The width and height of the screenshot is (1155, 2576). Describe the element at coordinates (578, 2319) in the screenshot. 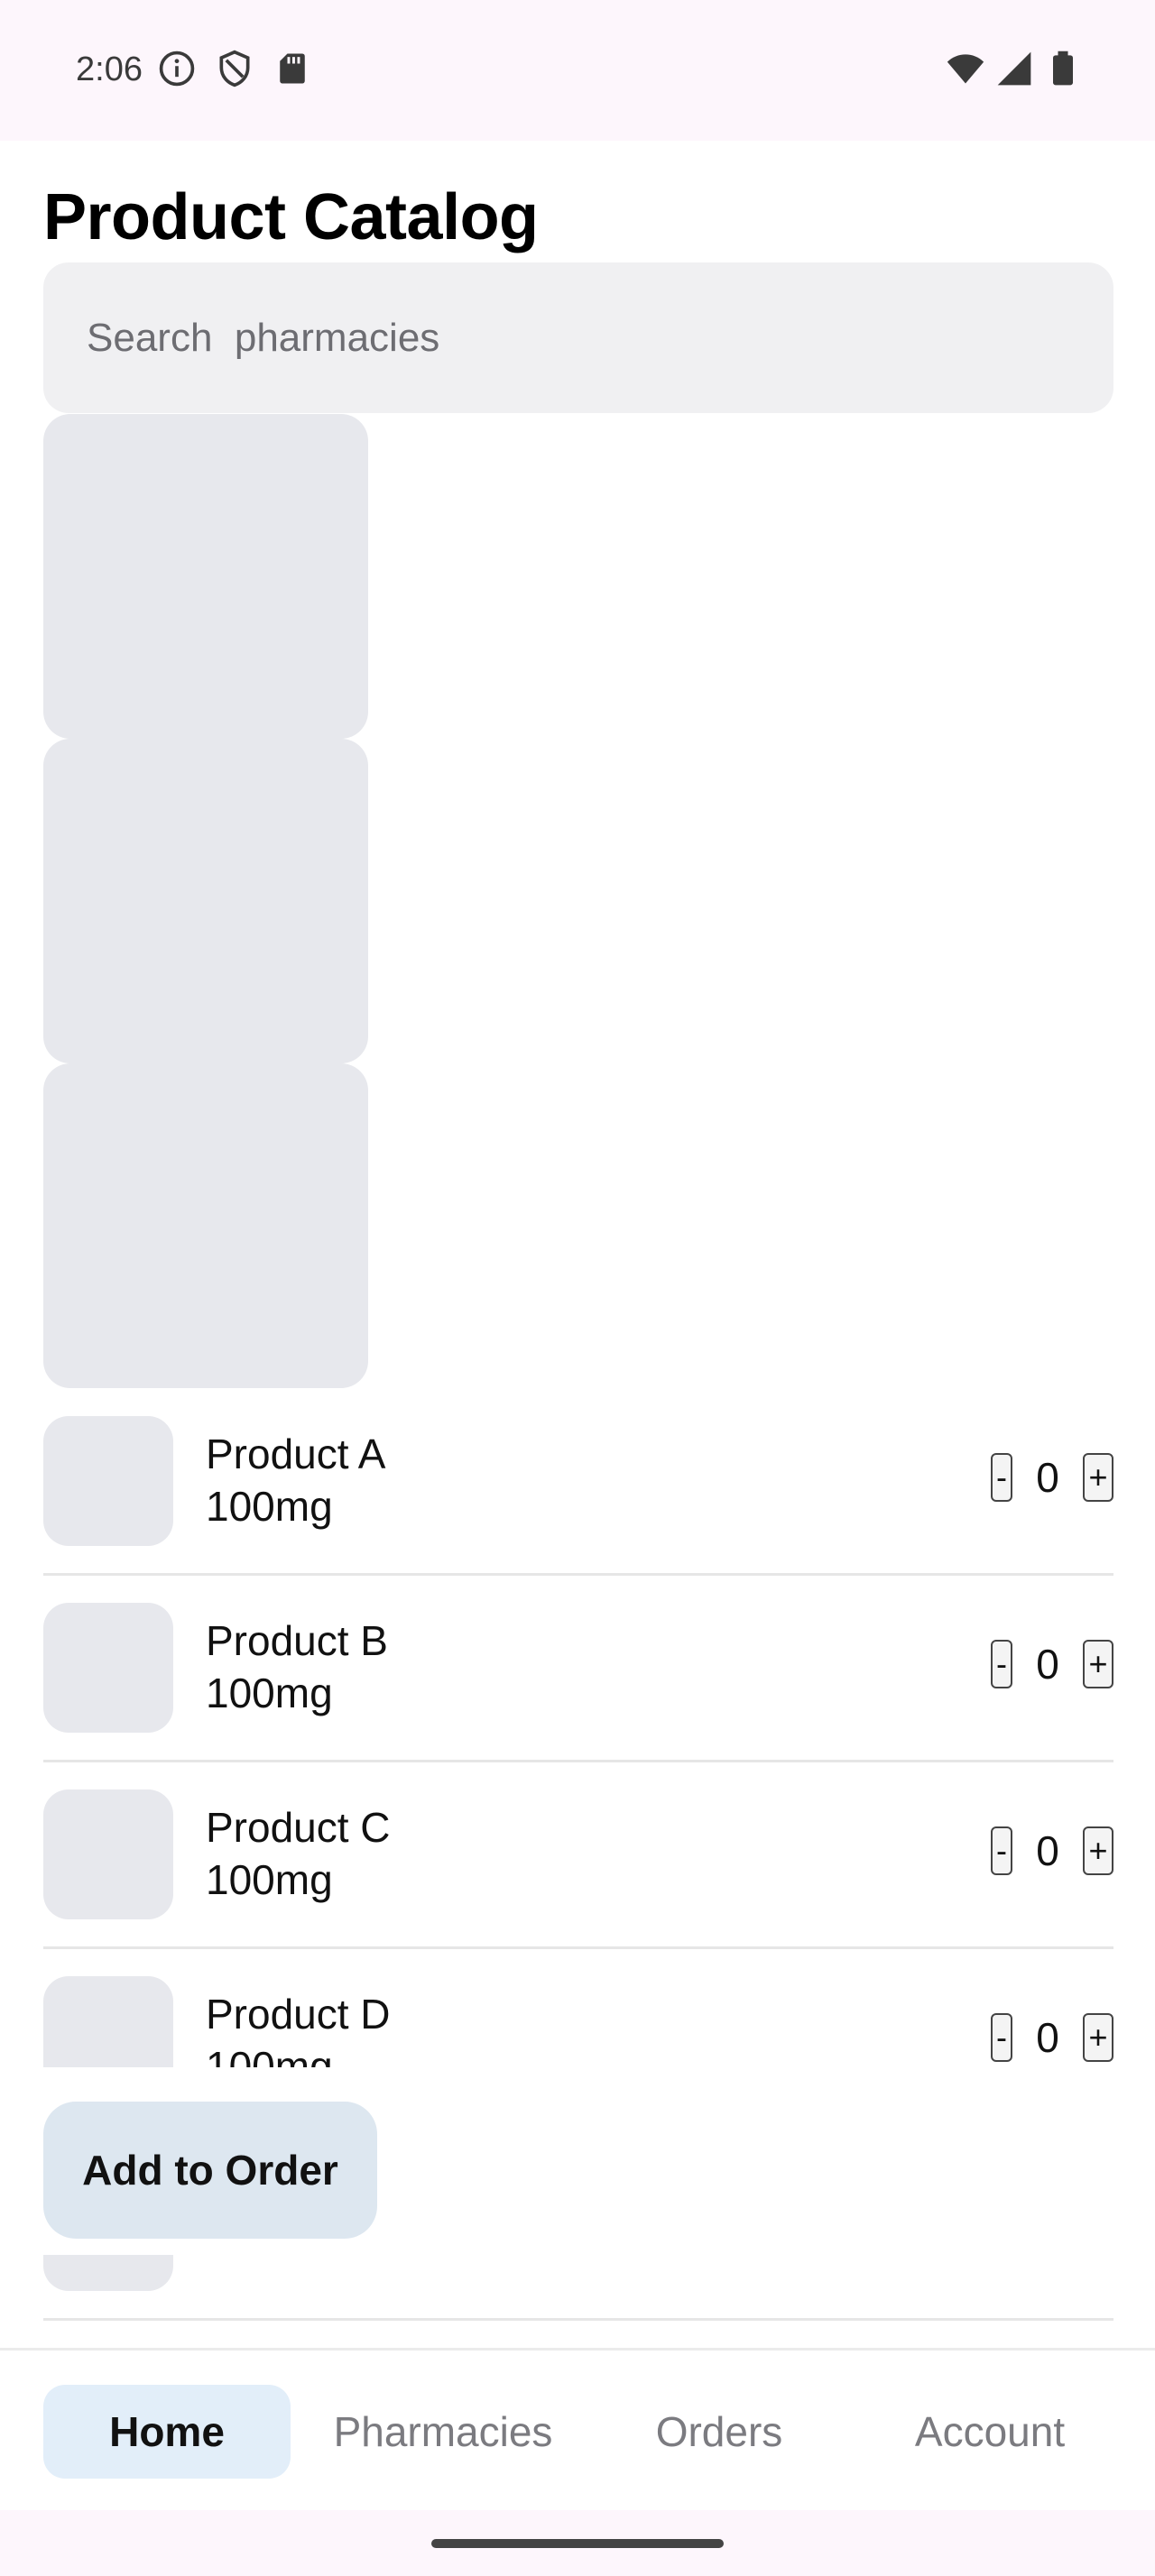

I see `list-divider` at that location.